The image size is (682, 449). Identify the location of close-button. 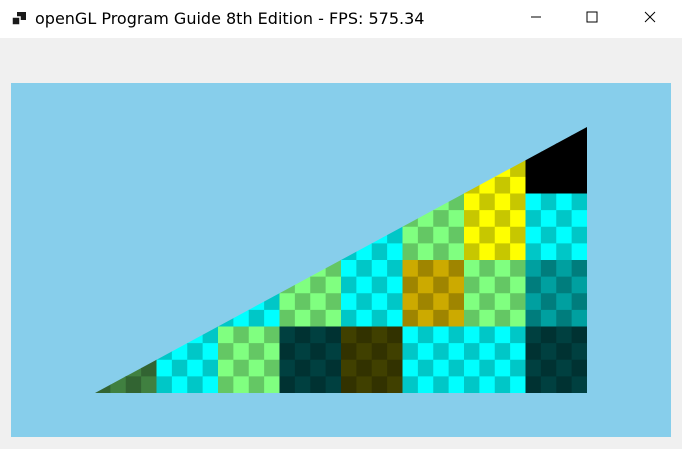
(650, 19).